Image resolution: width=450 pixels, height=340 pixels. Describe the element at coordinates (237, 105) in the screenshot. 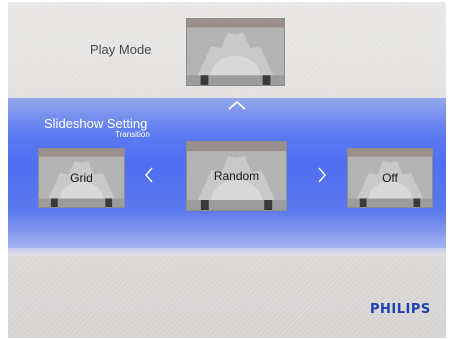

I see `chevron-up-icon` at that location.